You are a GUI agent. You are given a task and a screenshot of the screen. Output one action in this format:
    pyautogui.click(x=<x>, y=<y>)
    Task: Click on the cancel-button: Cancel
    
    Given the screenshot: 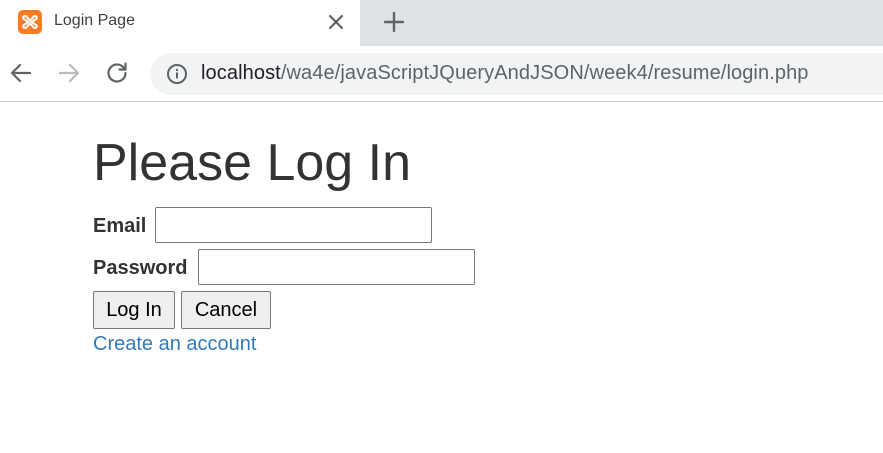 What is the action you would take?
    pyautogui.click(x=226, y=310)
    